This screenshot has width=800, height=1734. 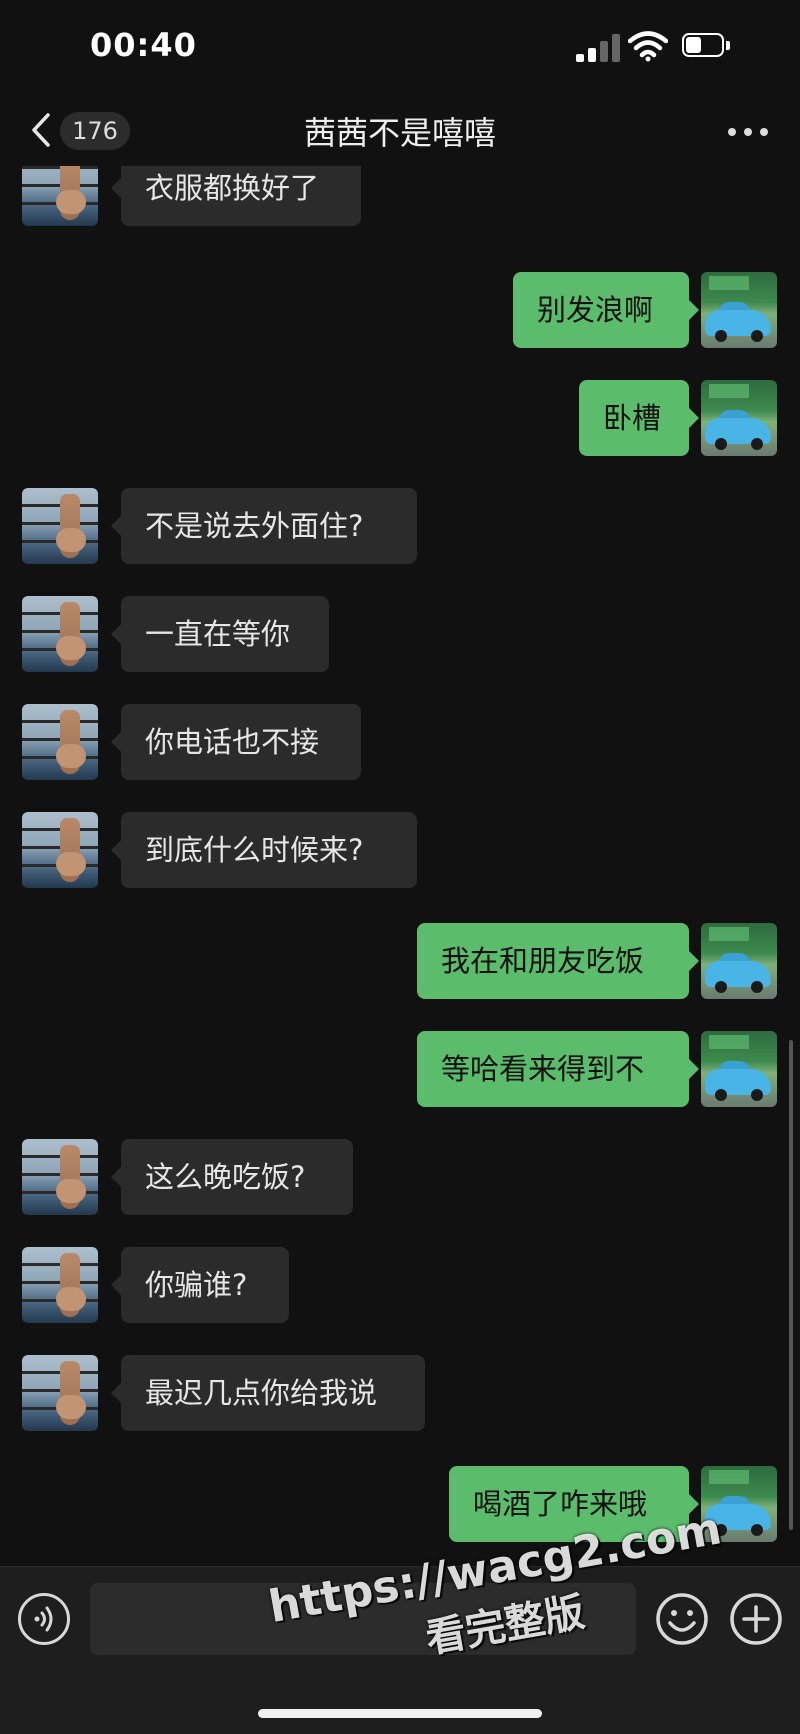 I want to click on message-bubble: 你电话也不接, so click(x=236, y=742).